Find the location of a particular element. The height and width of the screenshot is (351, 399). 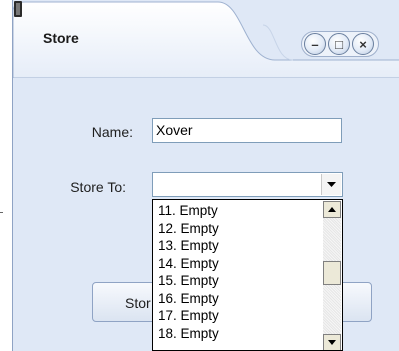

arrow-down-icon is located at coordinates (332, 342).